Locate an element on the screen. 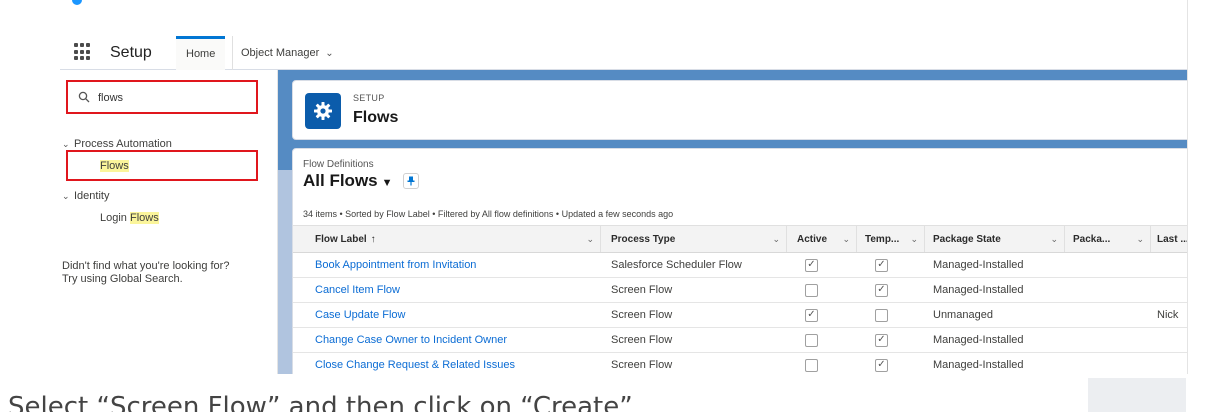 This screenshot has width=1226, height=412. pin-icon is located at coordinates (411, 181).